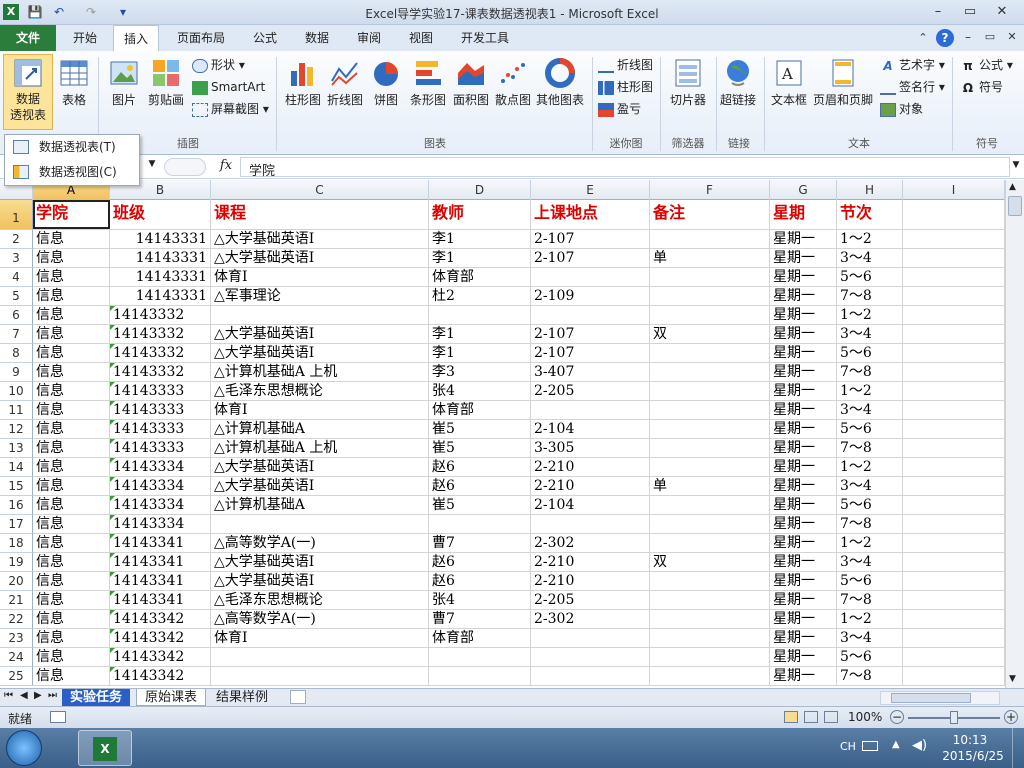 This screenshot has height=768, width=1024. What do you see at coordinates (590, 372) in the screenshot?
I see `table-cell: 3-407` at bounding box center [590, 372].